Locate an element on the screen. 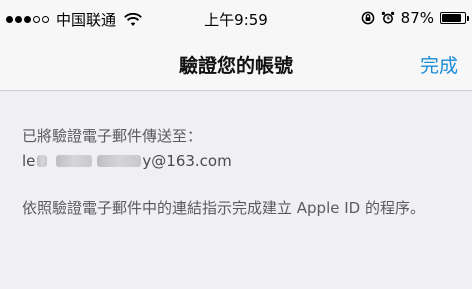 The image size is (472, 289). alarm-icon is located at coordinates (387, 17).